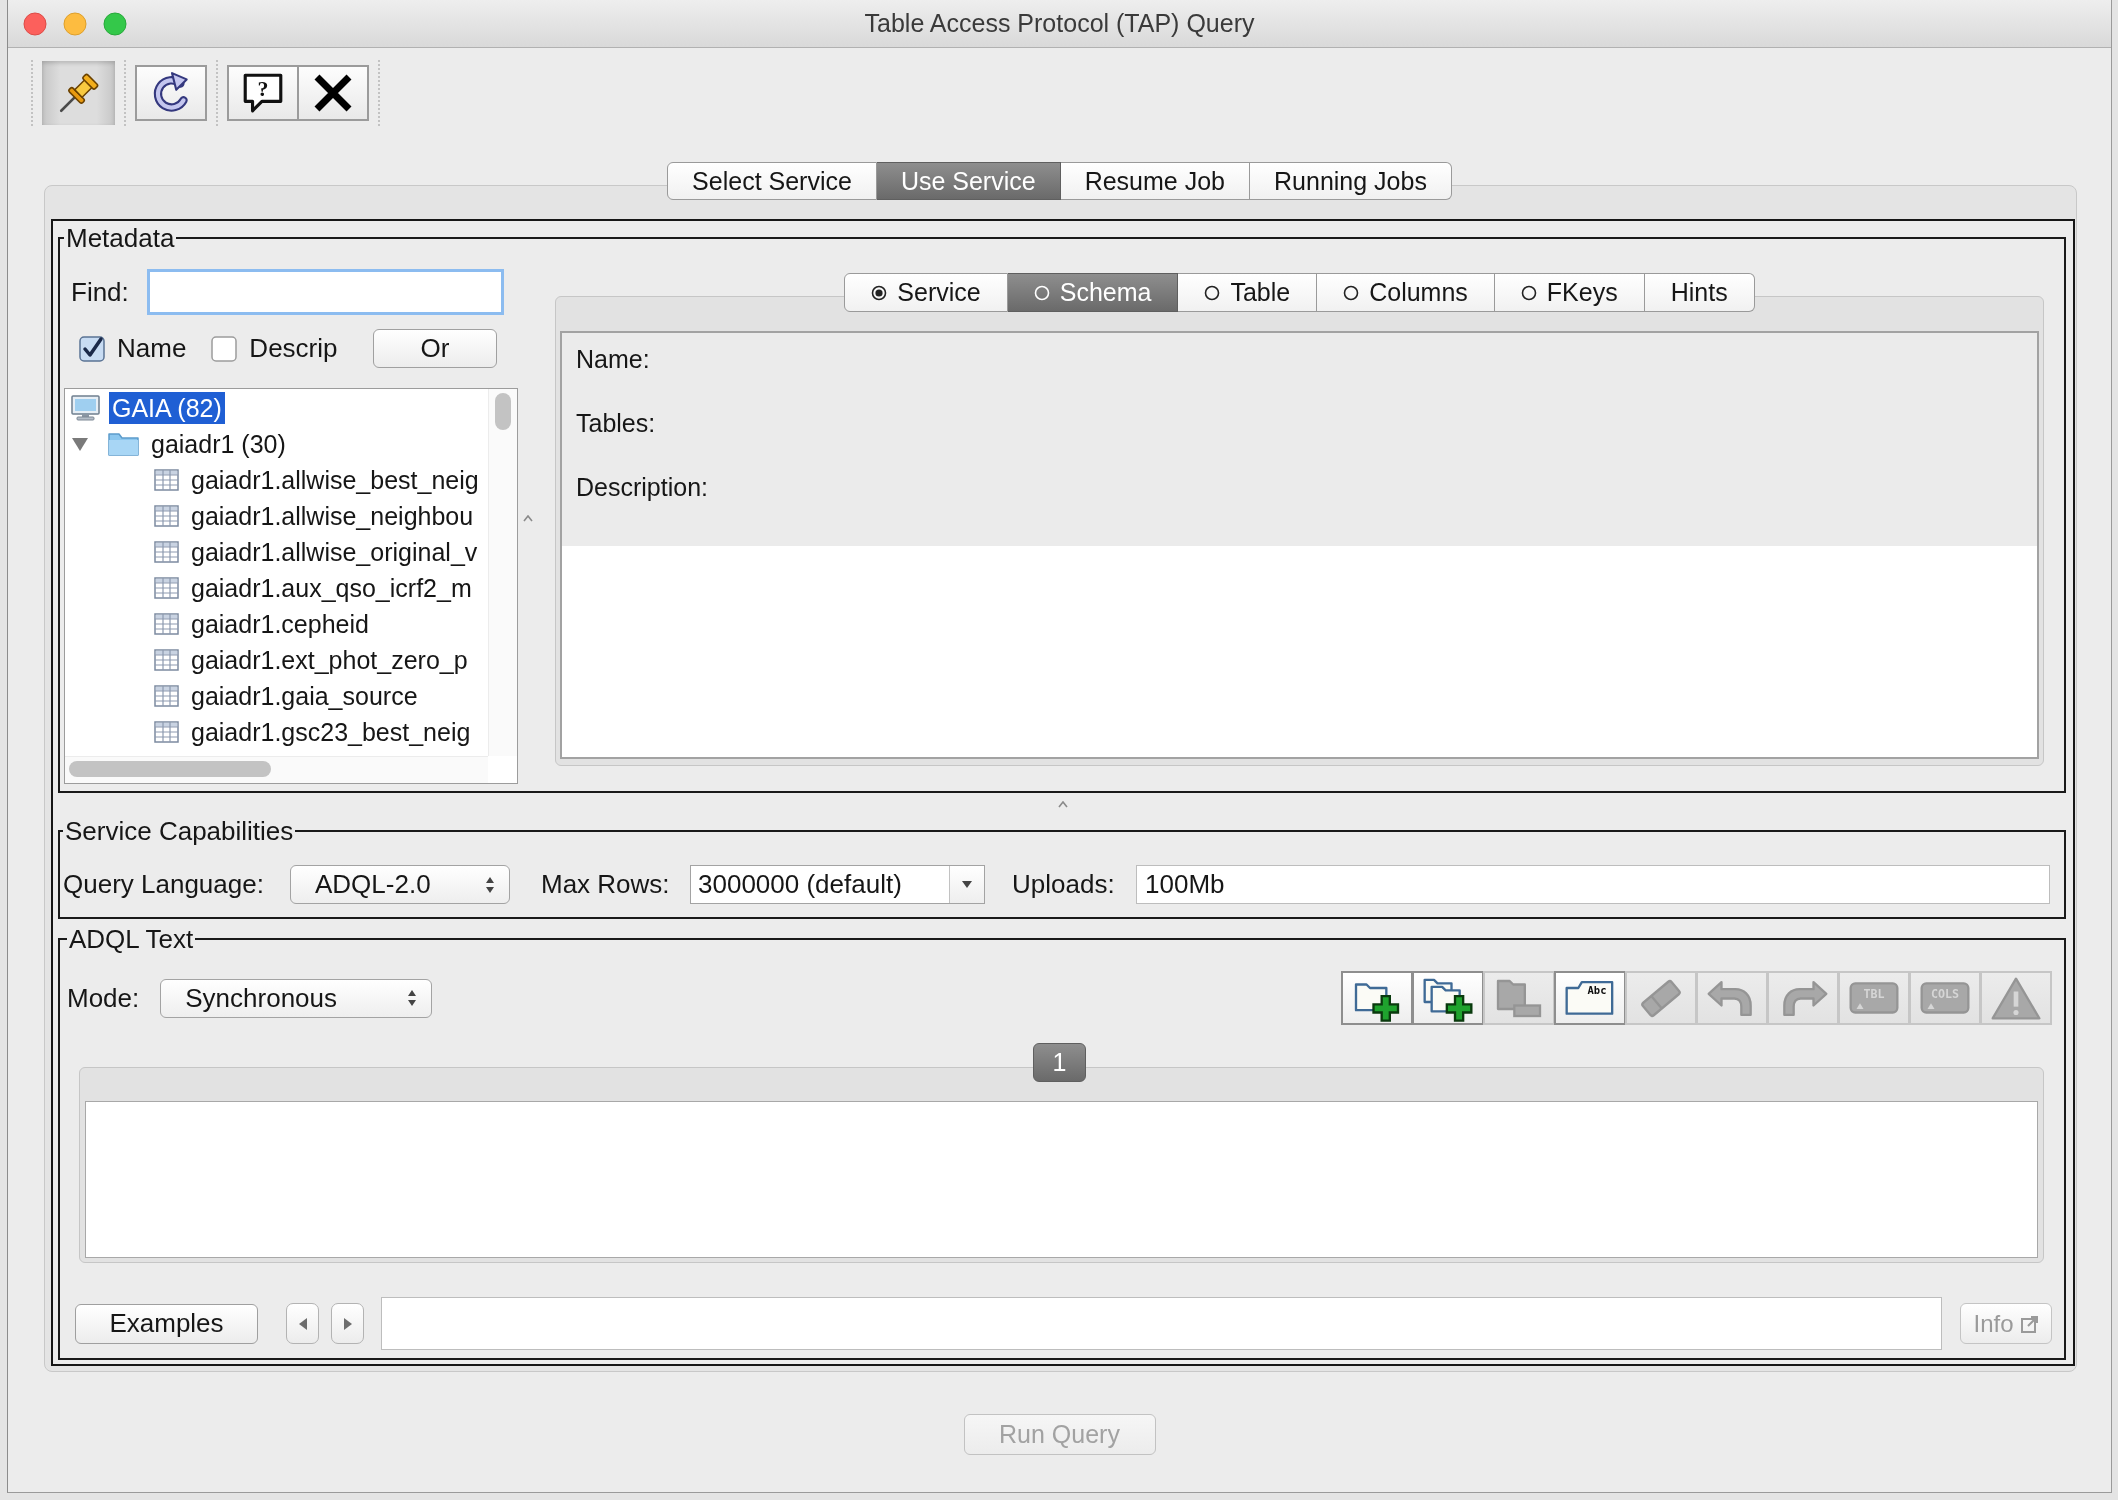 The width and height of the screenshot is (2118, 1500). What do you see at coordinates (332, 516) in the screenshot?
I see `tree-item: gaiadr1.allwise_neighbou` at bounding box center [332, 516].